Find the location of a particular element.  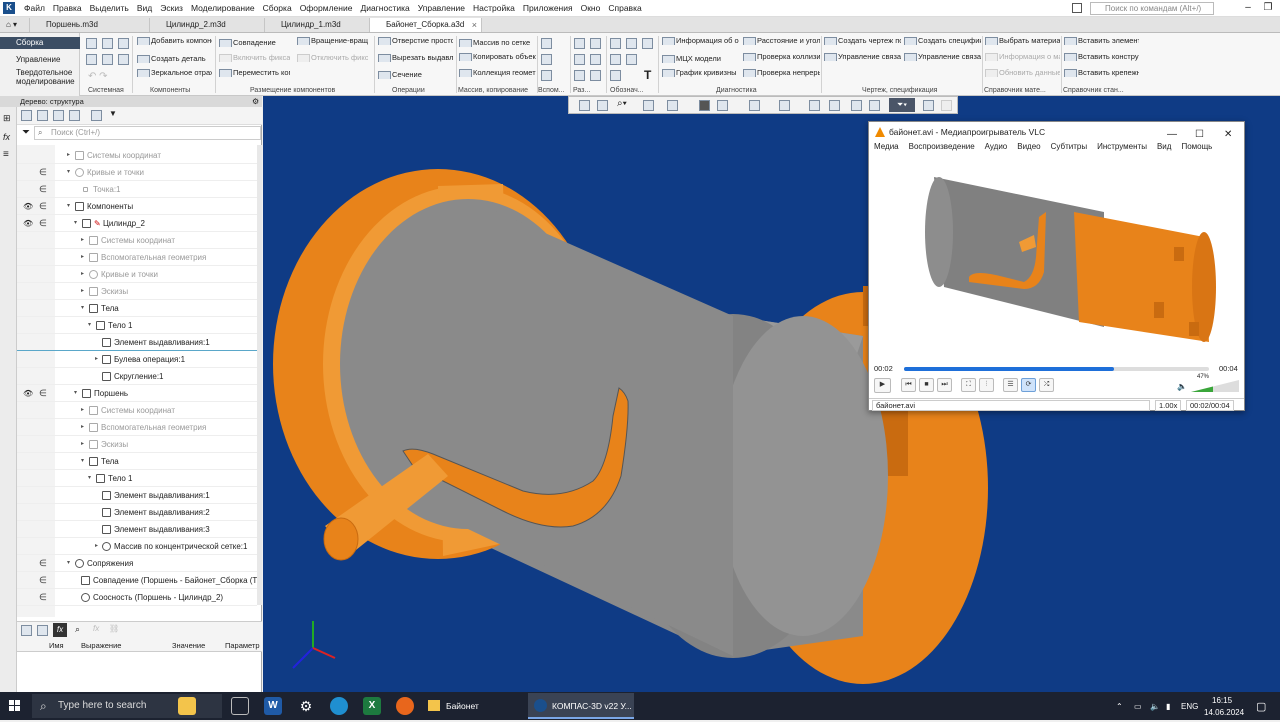

tab-cylinder2: Цилиндр_2.m3d is located at coordinates (207, 25).